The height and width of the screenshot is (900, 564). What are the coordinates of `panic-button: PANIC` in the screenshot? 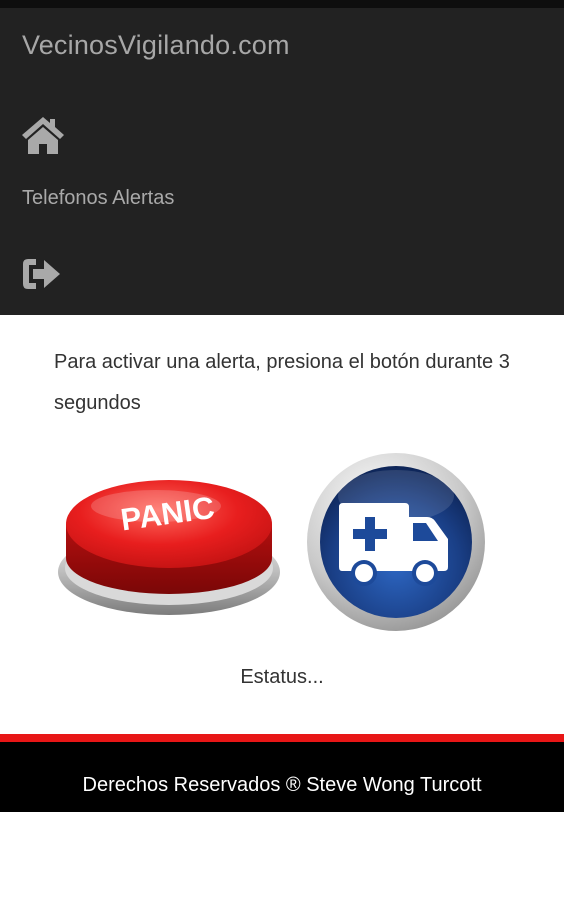 It's located at (169, 543).